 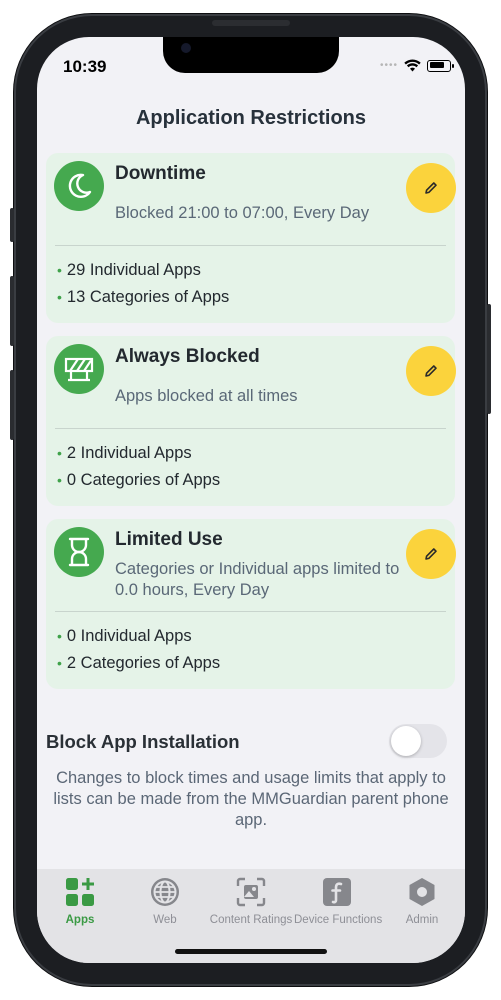 I want to click on hourglass-icon, so click(x=79, y=552).